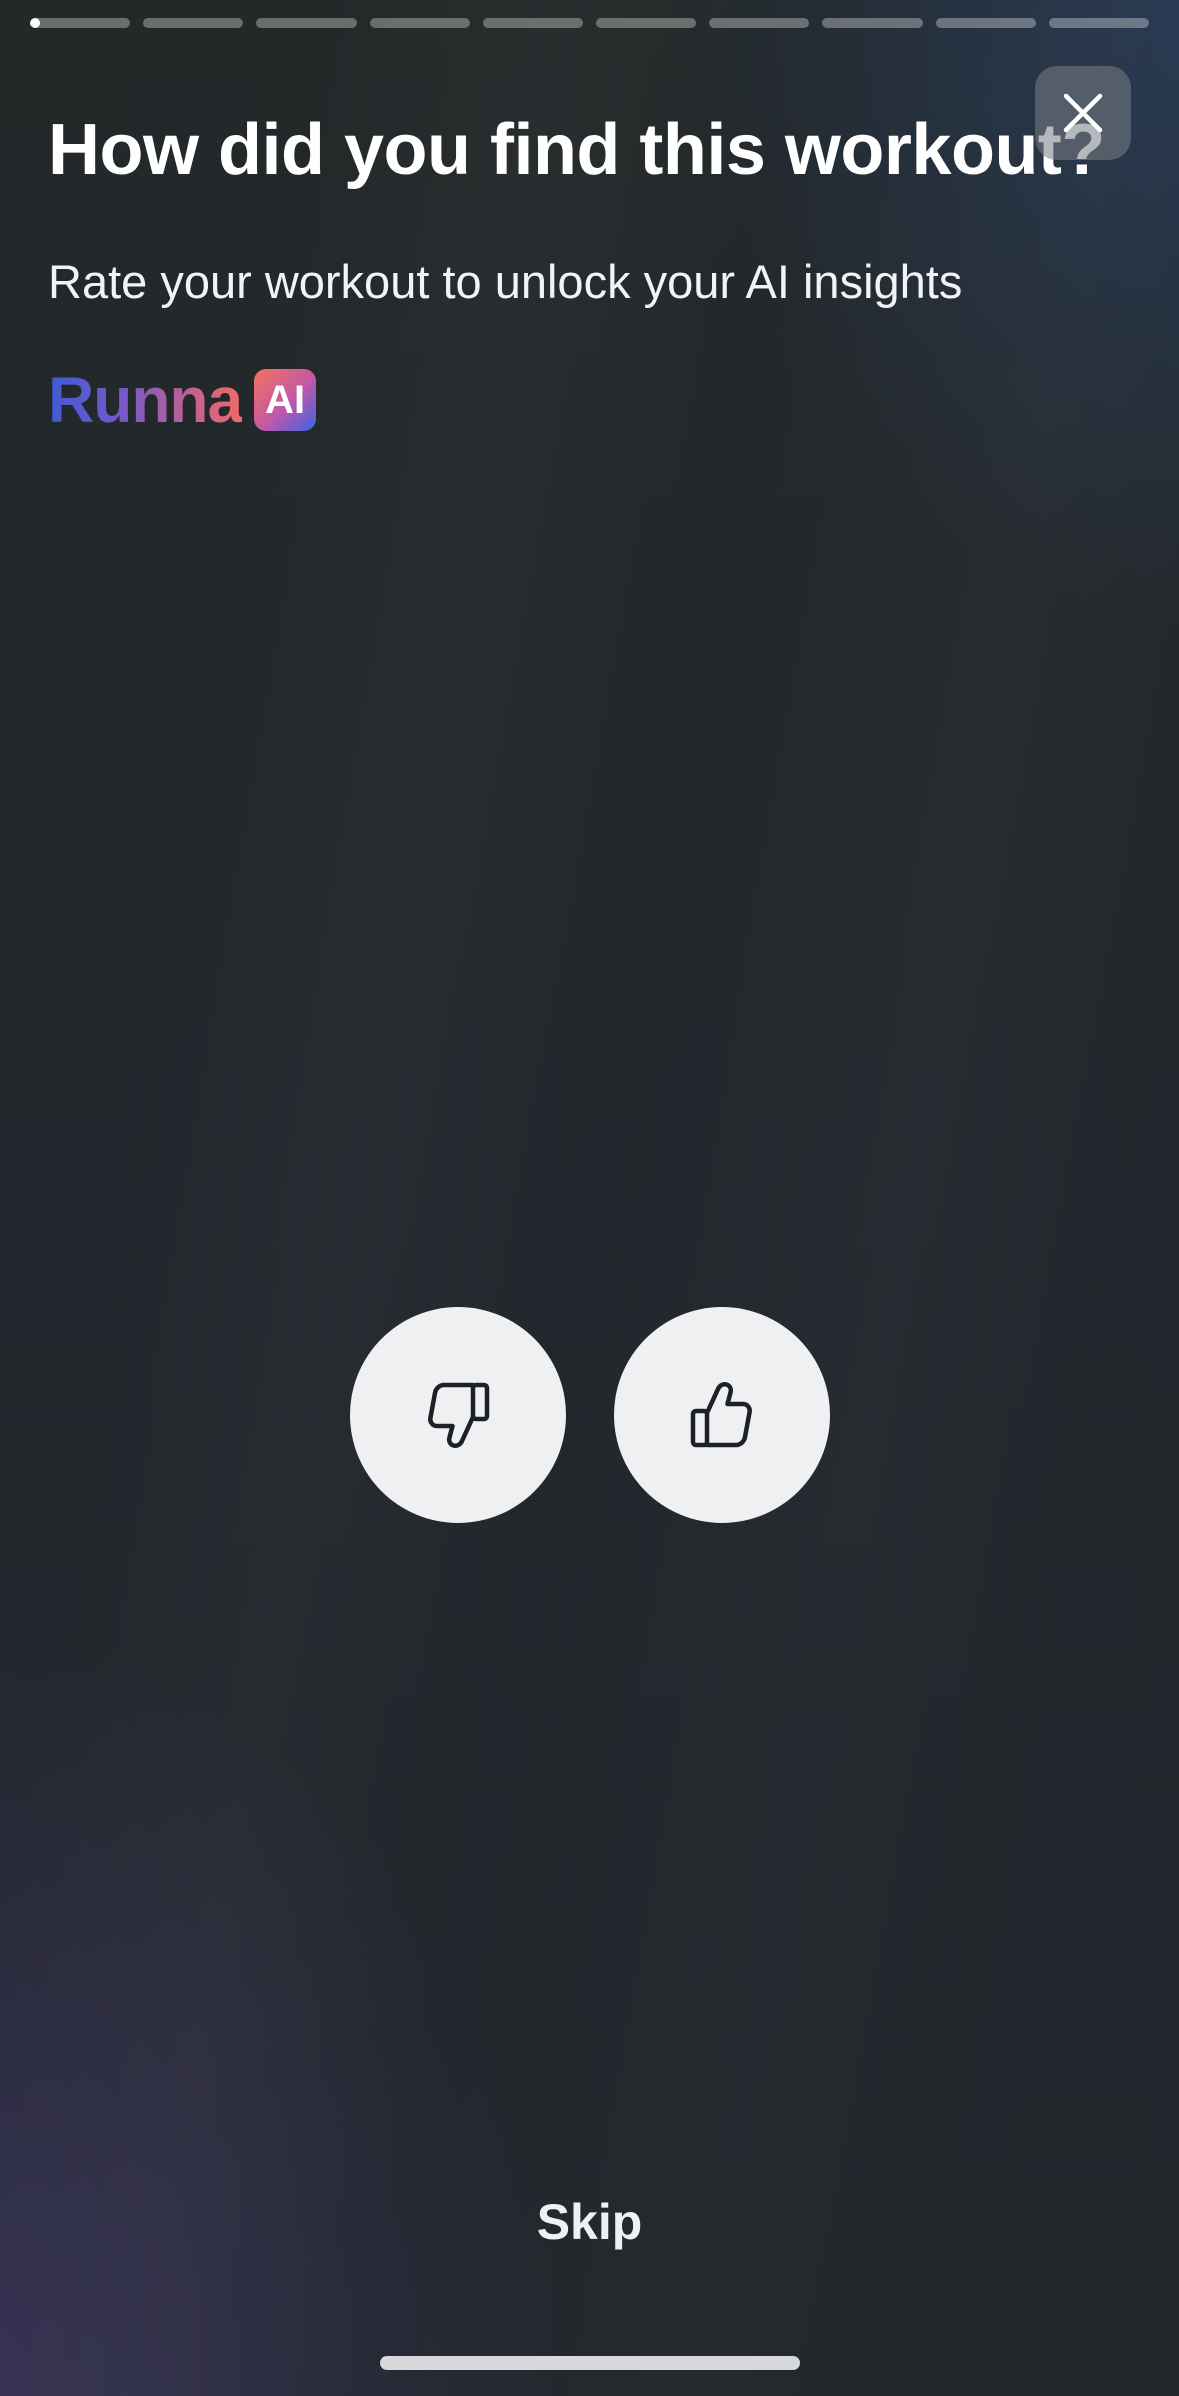 The width and height of the screenshot is (1179, 2396). I want to click on close-button, so click(1083, 113).